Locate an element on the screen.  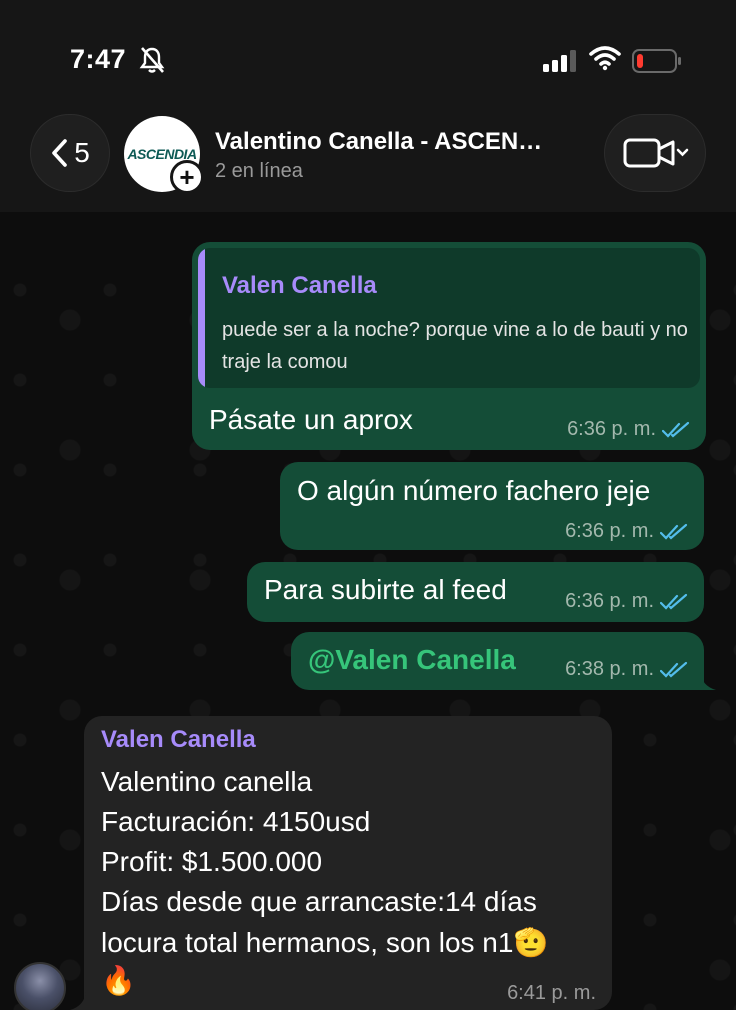
message-text: Pásate un aprox is located at coordinates (311, 419).